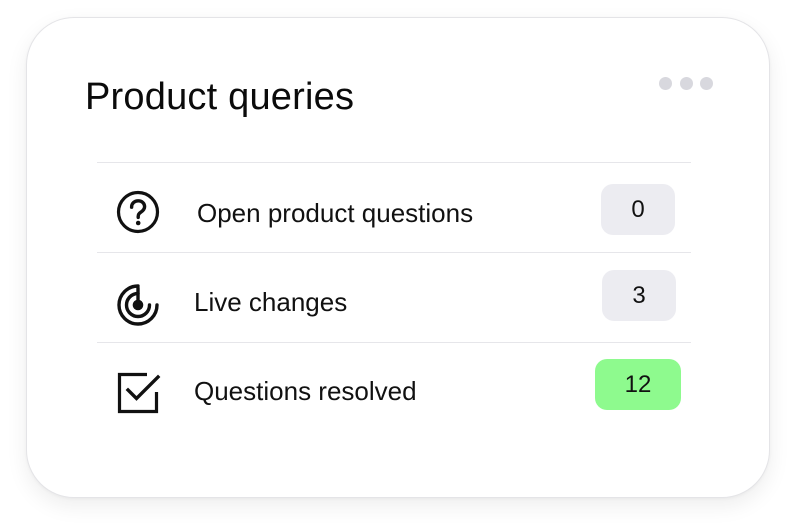  Describe the element at coordinates (639, 295) in the screenshot. I see `count-badge: 3` at that location.